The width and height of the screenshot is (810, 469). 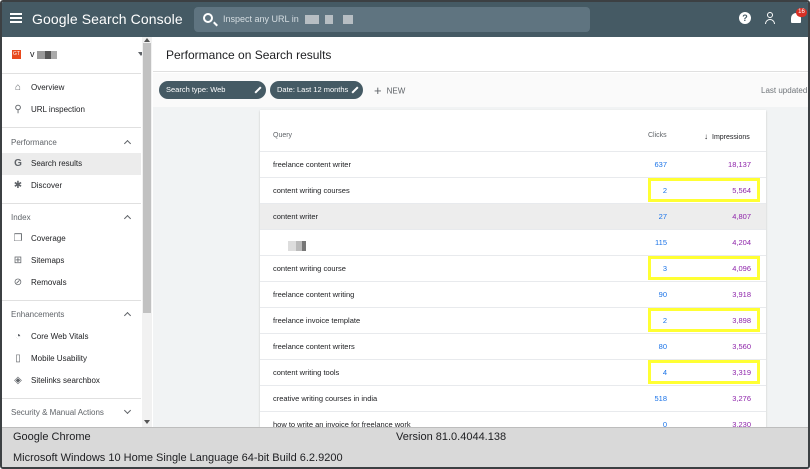 I want to click on search-placeholder: Inspect any URL in, so click(x=288, y=19).